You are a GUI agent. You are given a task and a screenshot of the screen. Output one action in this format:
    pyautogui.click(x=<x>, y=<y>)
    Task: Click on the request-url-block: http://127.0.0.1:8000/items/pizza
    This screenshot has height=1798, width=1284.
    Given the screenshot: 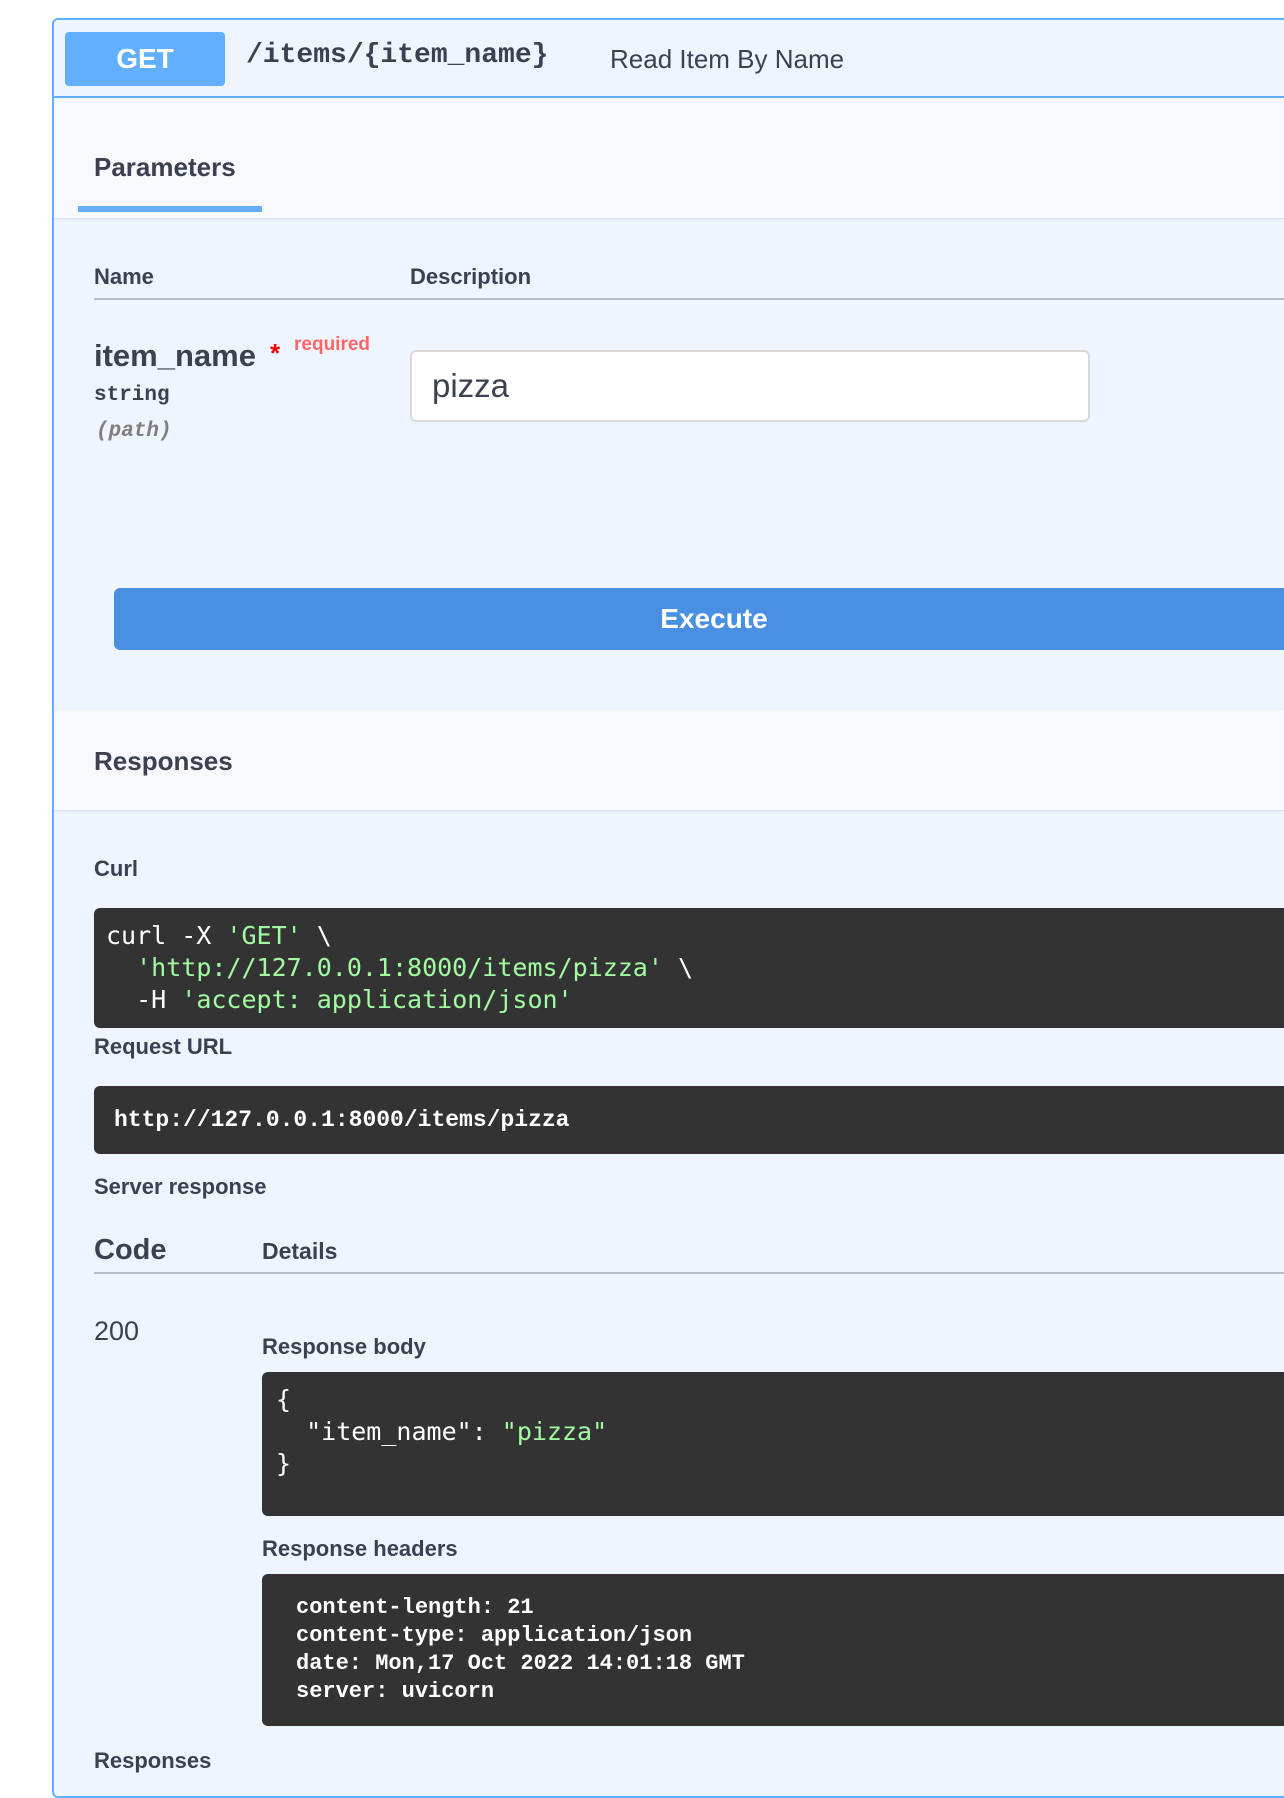 What is the action you would take?
    pyautogui.click(x=689, y=1120)
    